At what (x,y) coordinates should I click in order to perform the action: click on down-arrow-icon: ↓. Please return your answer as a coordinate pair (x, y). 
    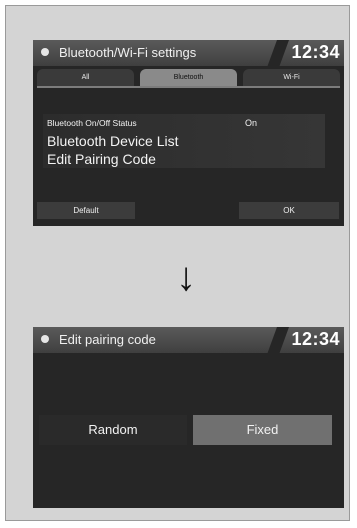
    Looking at the image, I should click on (186, 277).